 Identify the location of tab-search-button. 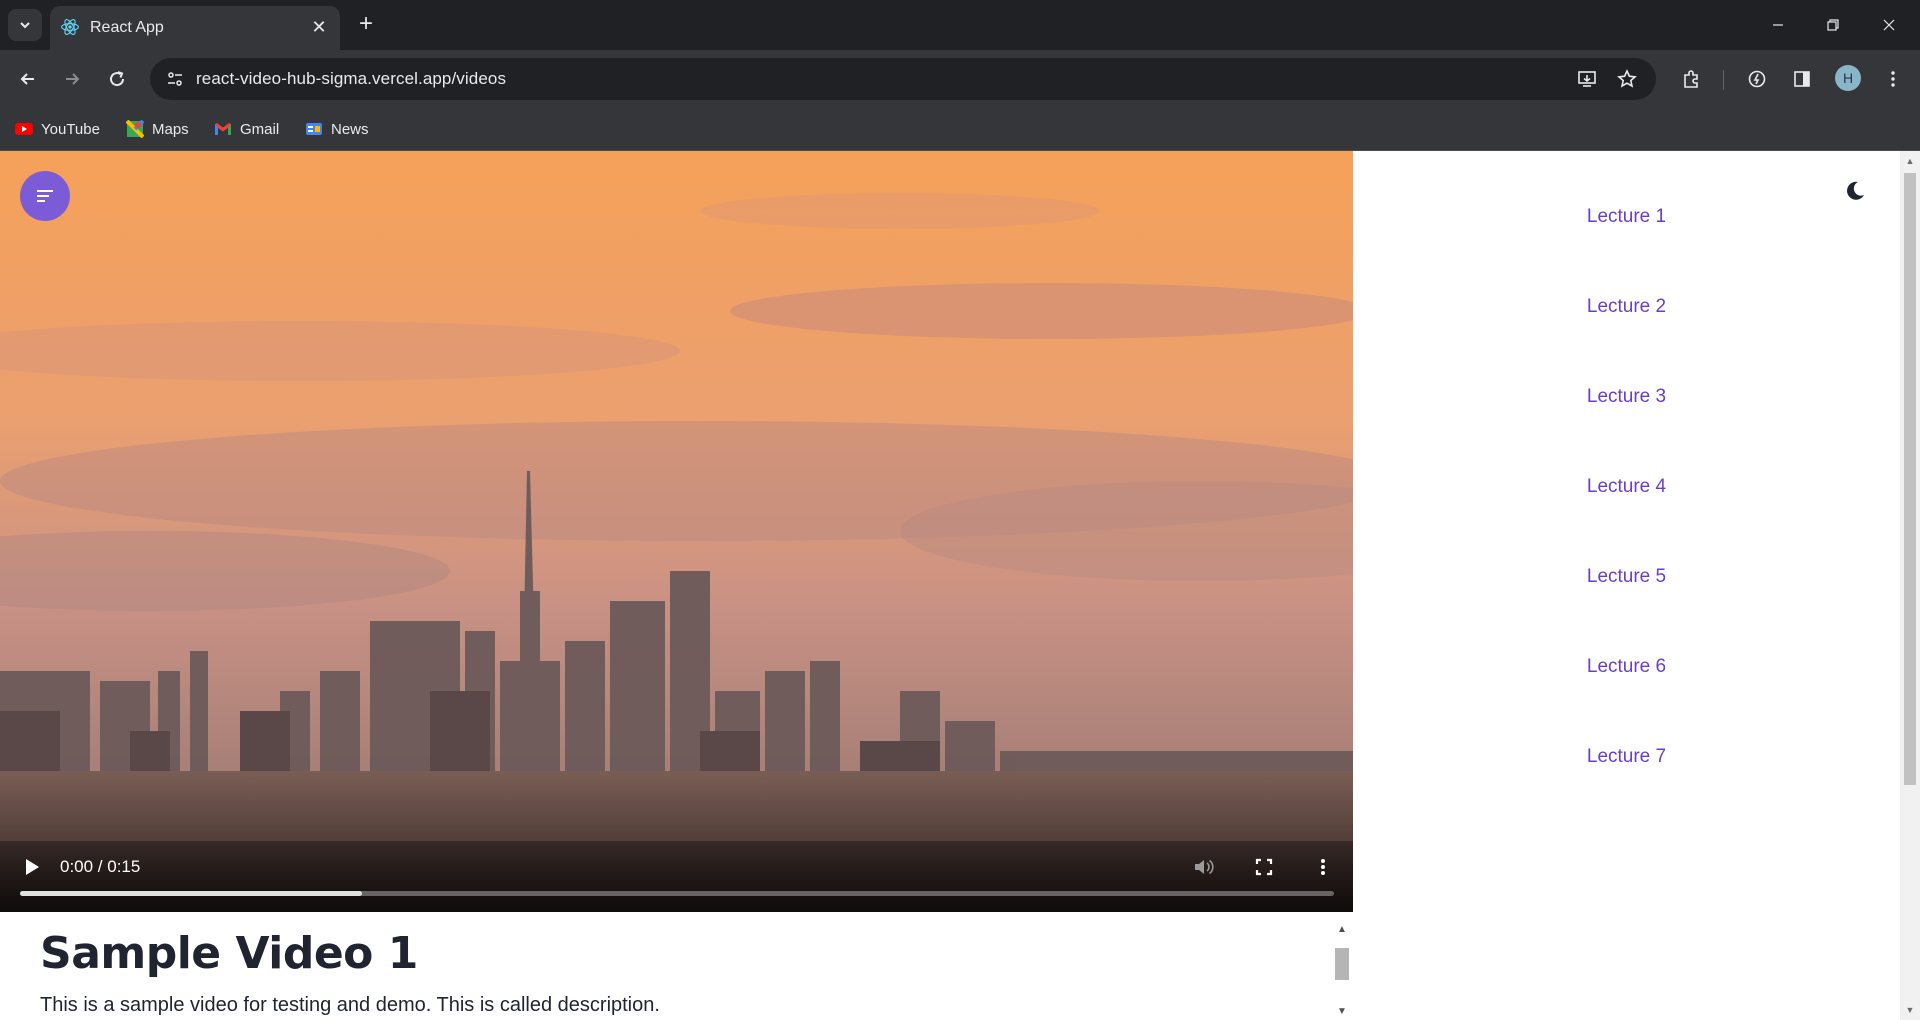
(25, 25).